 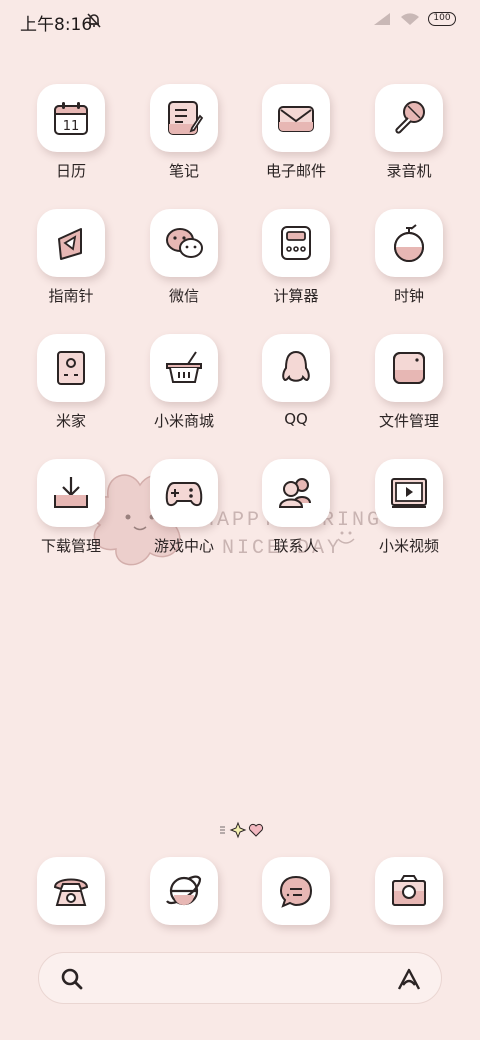 What do you see at coordinates (94, 20) in the screenshot?
I see `bell-muted-icon` at bounding box center [94, 20].